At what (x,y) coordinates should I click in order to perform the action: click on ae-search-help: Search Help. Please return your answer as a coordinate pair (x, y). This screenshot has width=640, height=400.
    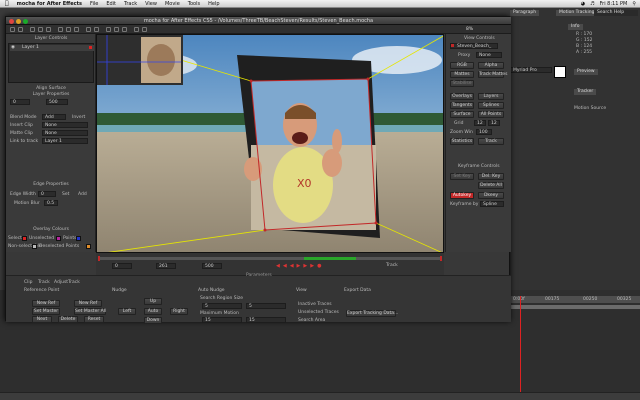
    Looking at the image, I should click on (616, 13).